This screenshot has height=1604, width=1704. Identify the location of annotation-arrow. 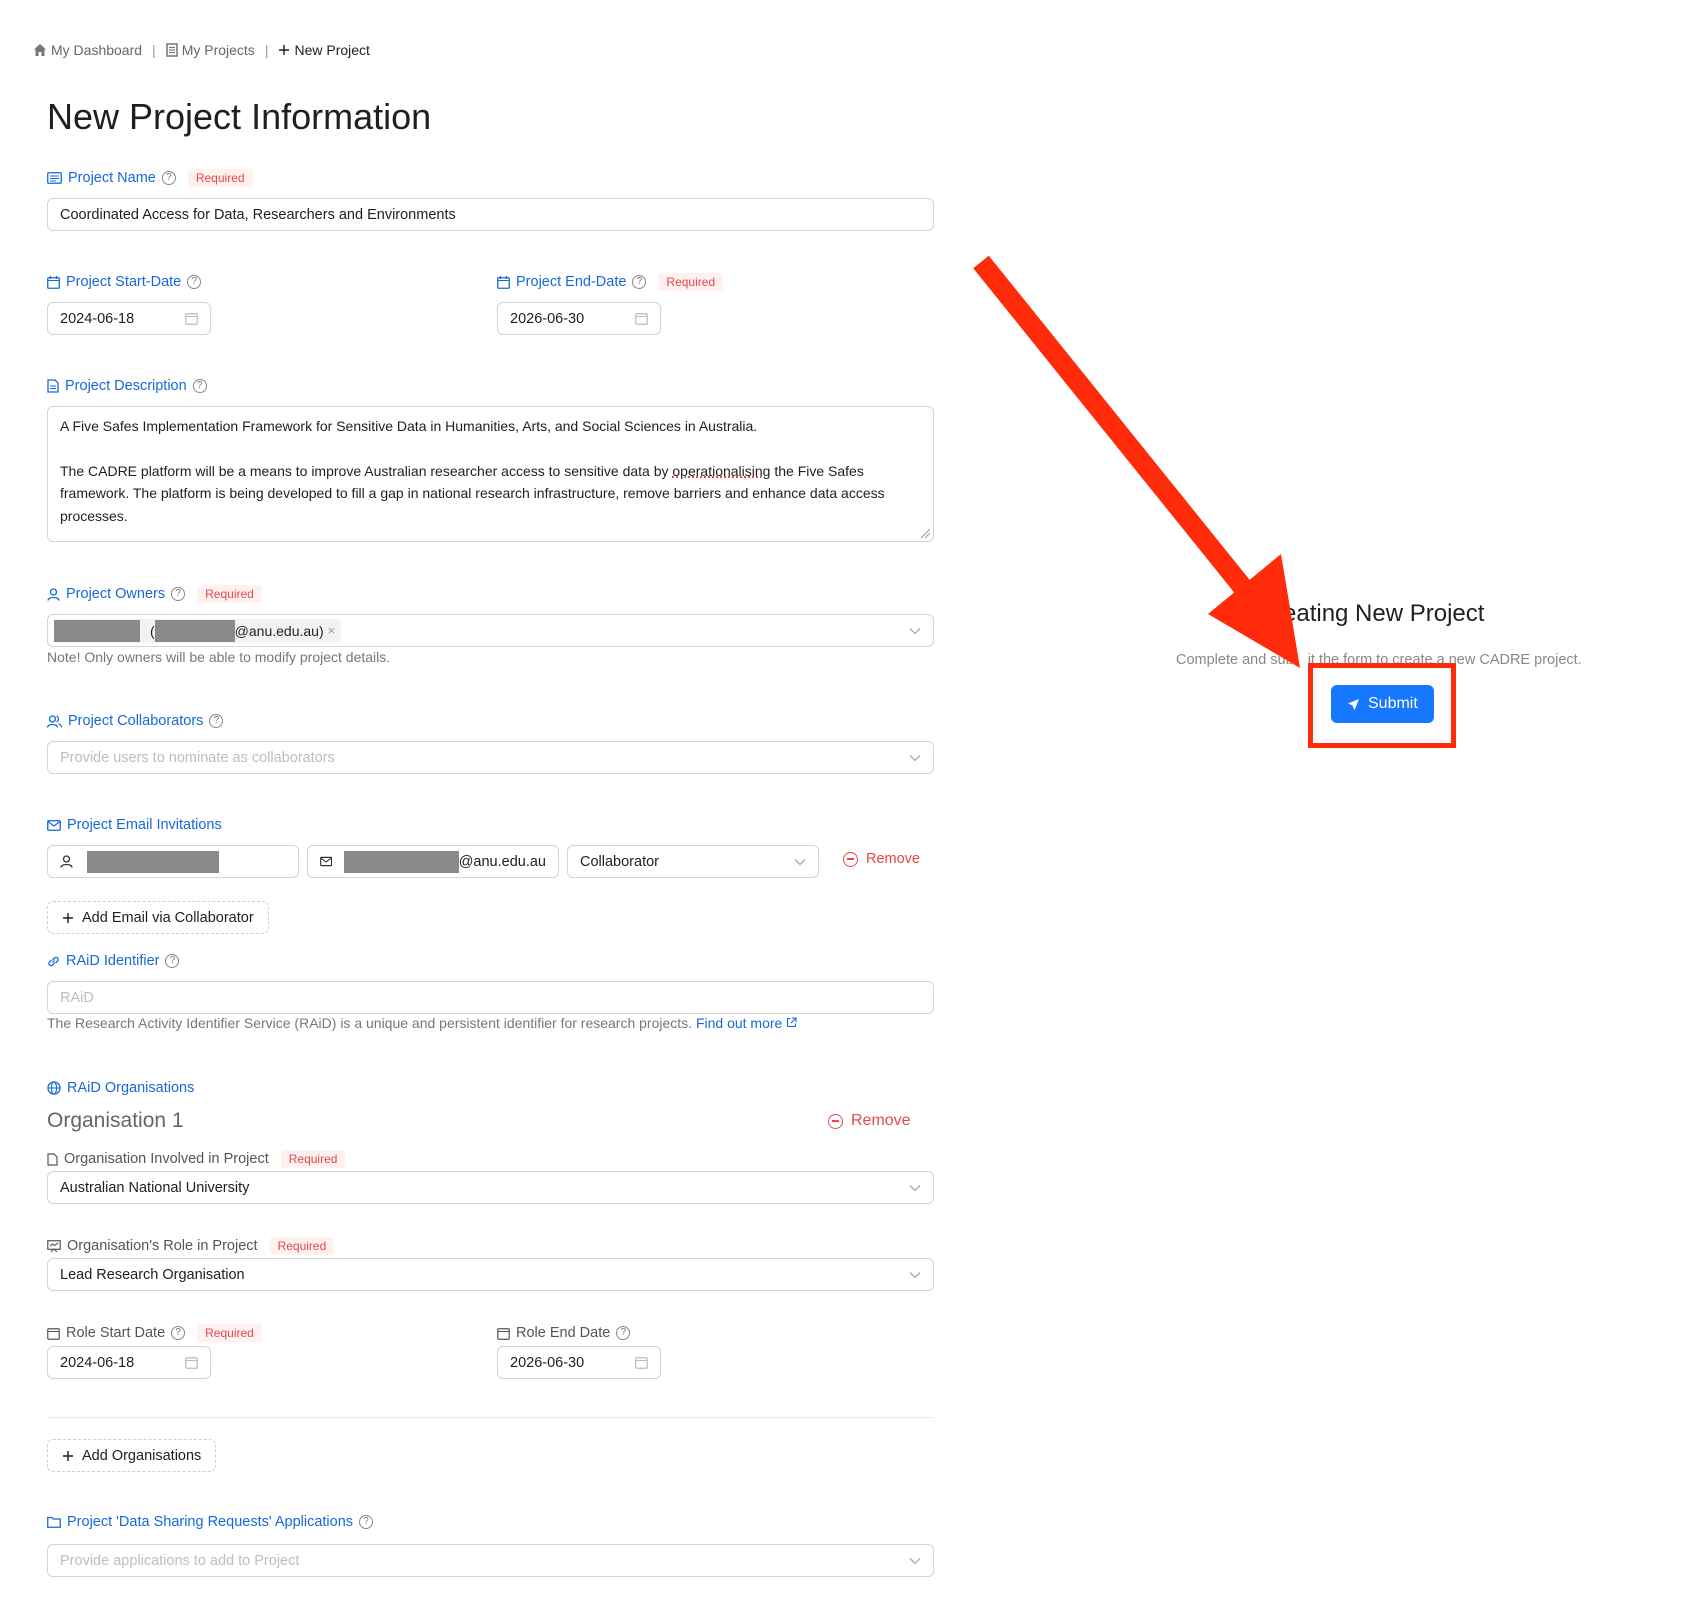
(1136, 461).